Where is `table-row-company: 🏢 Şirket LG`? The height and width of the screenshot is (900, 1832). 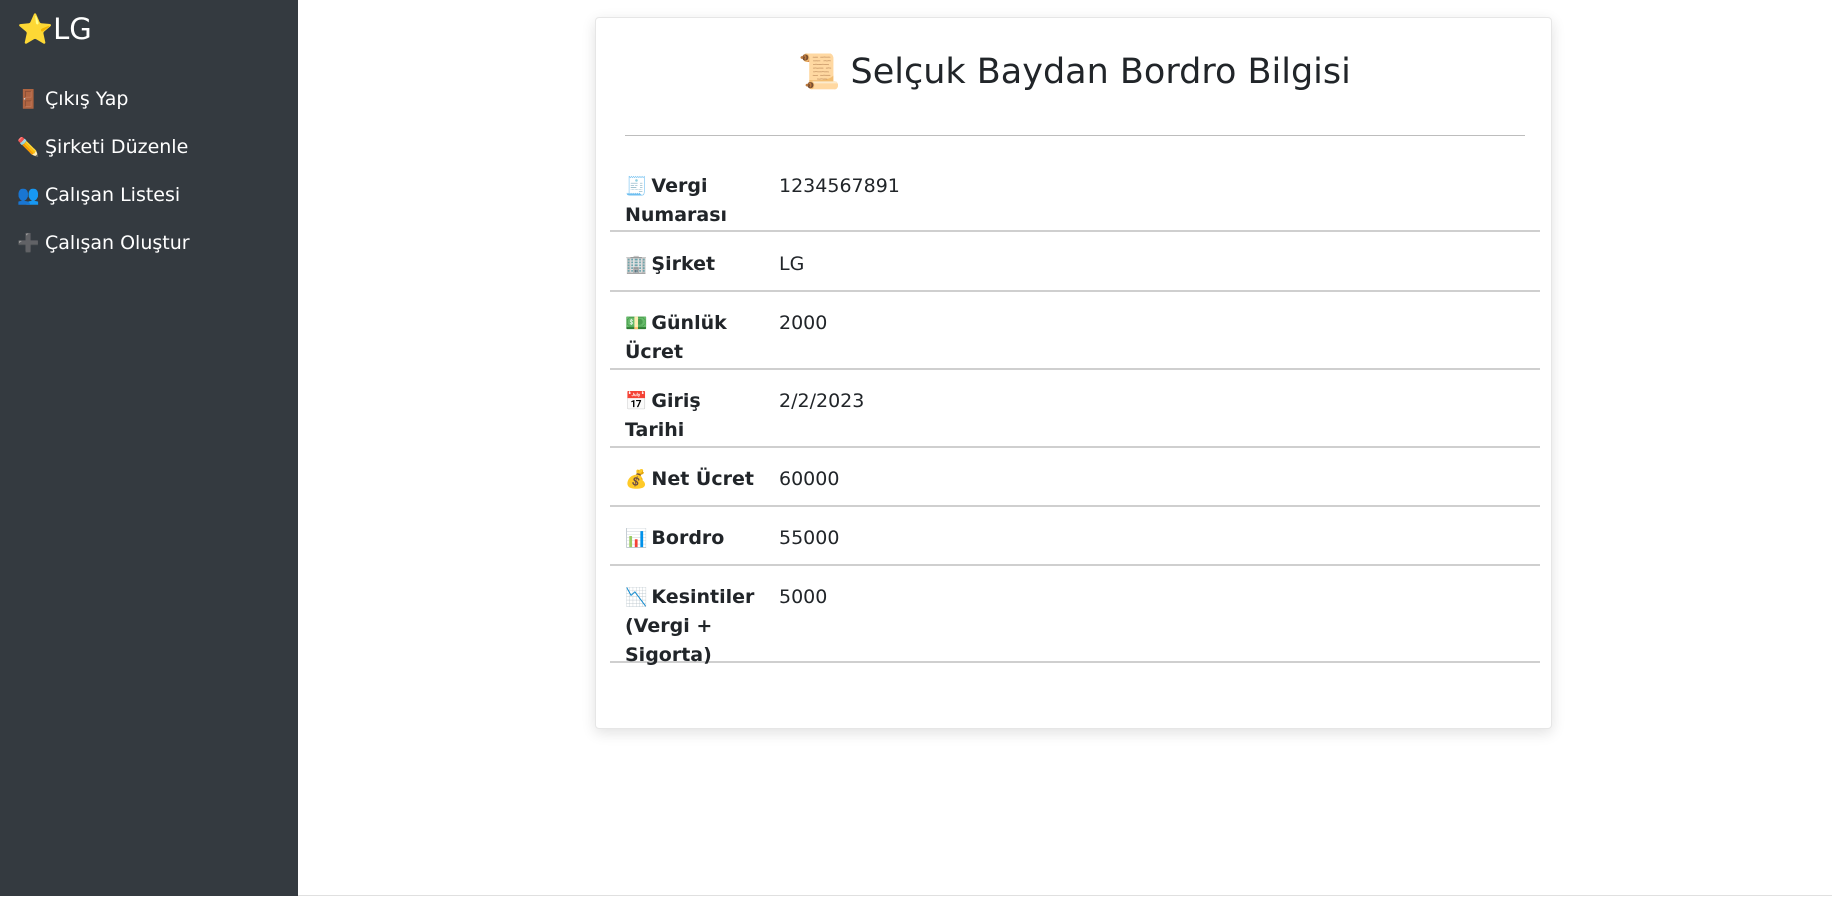 table-row-company: 🏢 Şirket LG is located at coordinates (1075, 271).